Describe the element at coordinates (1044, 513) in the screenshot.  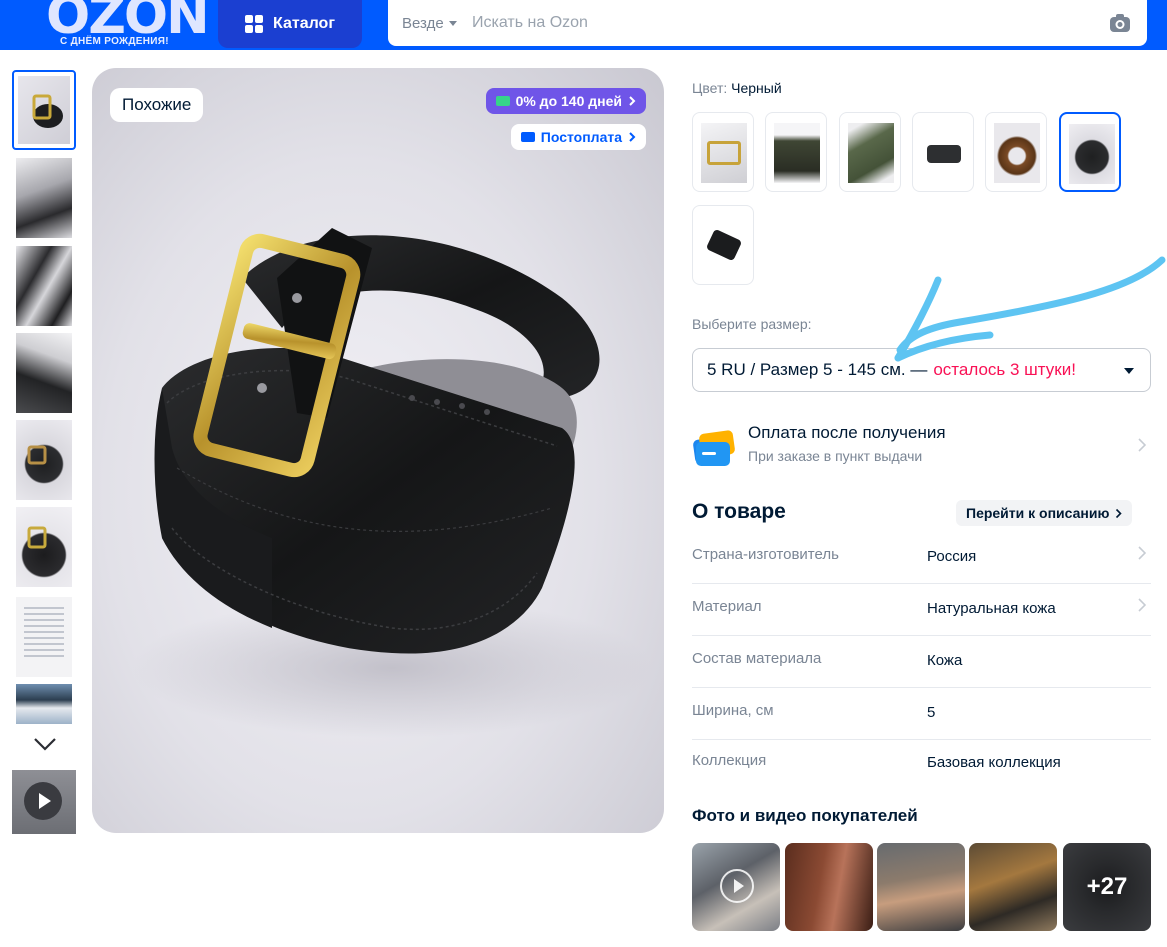
I see `go-to-description-link: Перейти к описанию` at that location.